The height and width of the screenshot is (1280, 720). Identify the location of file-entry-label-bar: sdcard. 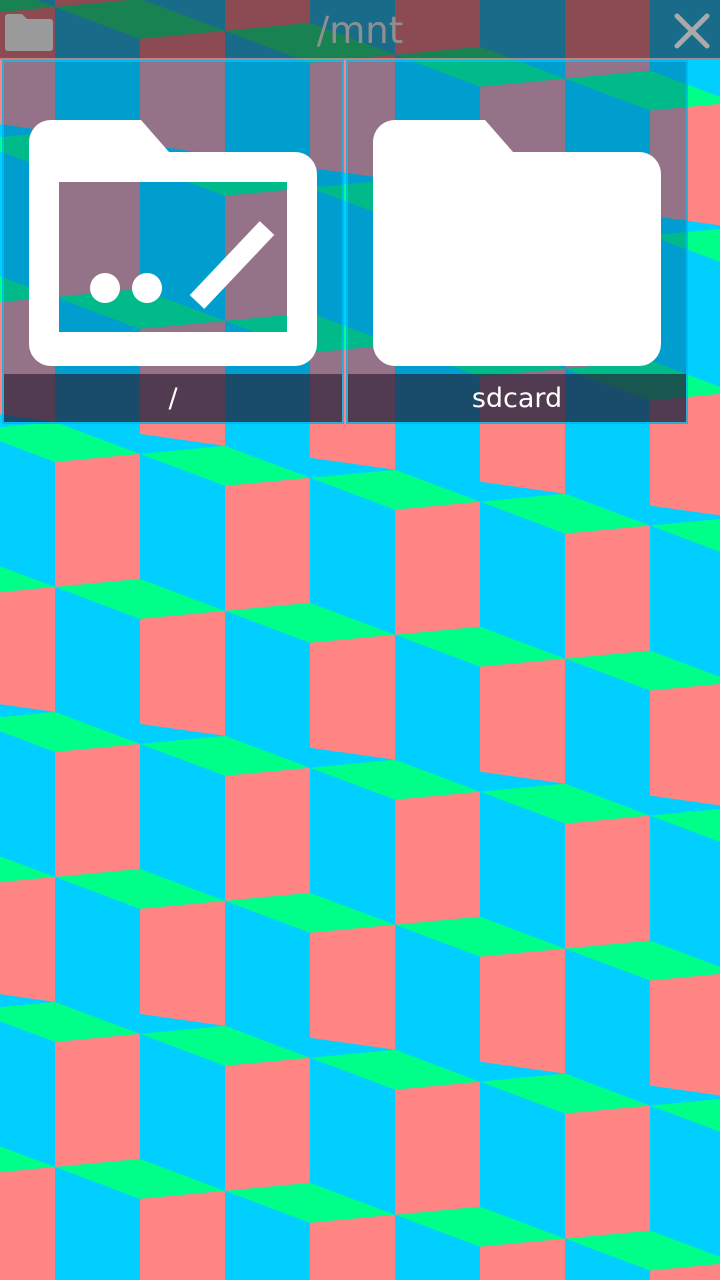
(517, 398).